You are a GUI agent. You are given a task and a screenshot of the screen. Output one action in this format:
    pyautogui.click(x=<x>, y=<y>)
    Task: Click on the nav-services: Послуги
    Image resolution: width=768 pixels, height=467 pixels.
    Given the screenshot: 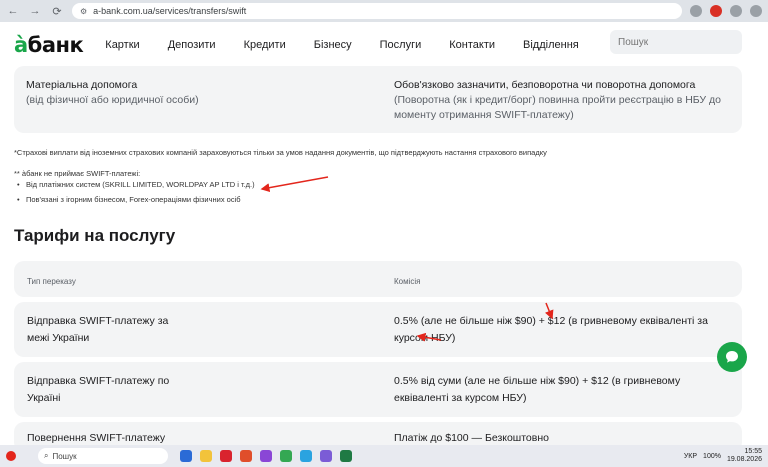 What is the action you would take?
    pyautogui.click(x=401, y=45)
    